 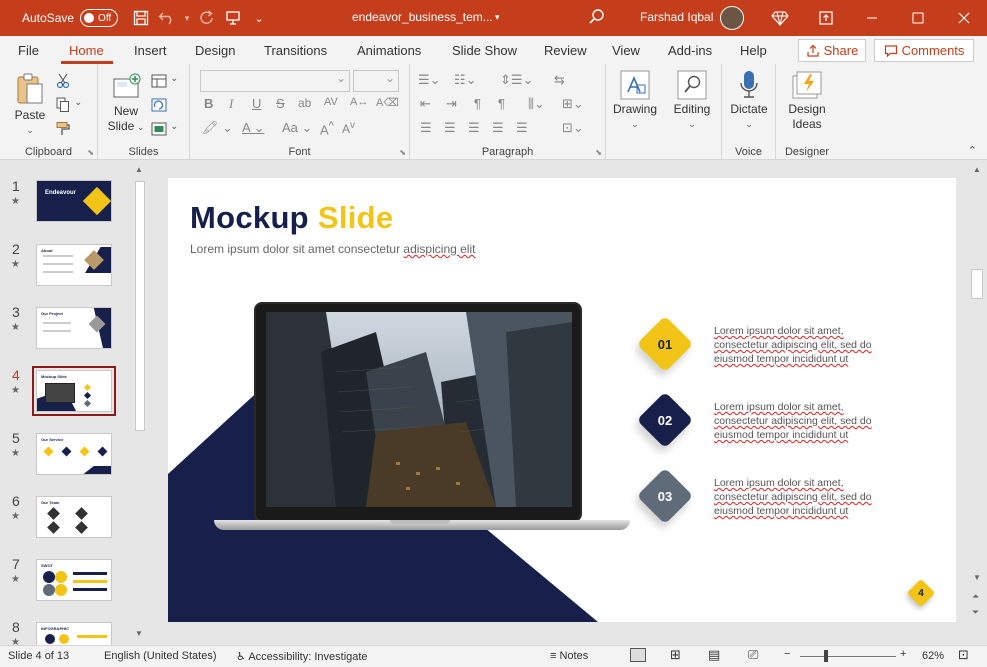 What do you see at coordinates (977, 403) in the screenshot?
I see `slide-scrollbar: ▲ ▼ ⏶ ⏷` at bounding box center [977, 403].